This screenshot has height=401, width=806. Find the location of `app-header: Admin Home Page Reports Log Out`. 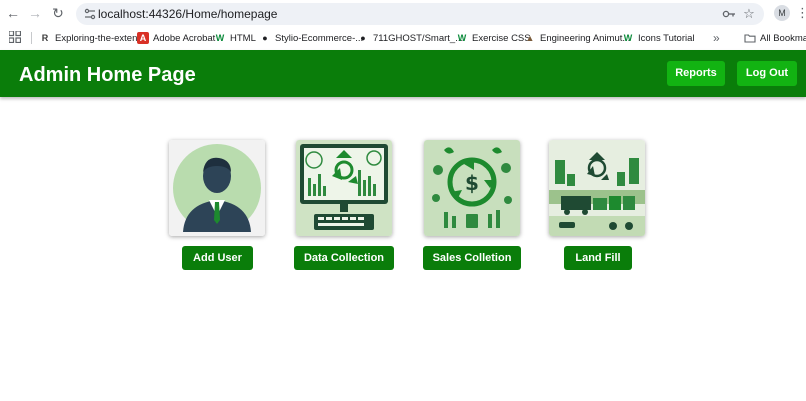

app-header: Admin Home Page Reports Log Out is located at coordinates (403, 73).